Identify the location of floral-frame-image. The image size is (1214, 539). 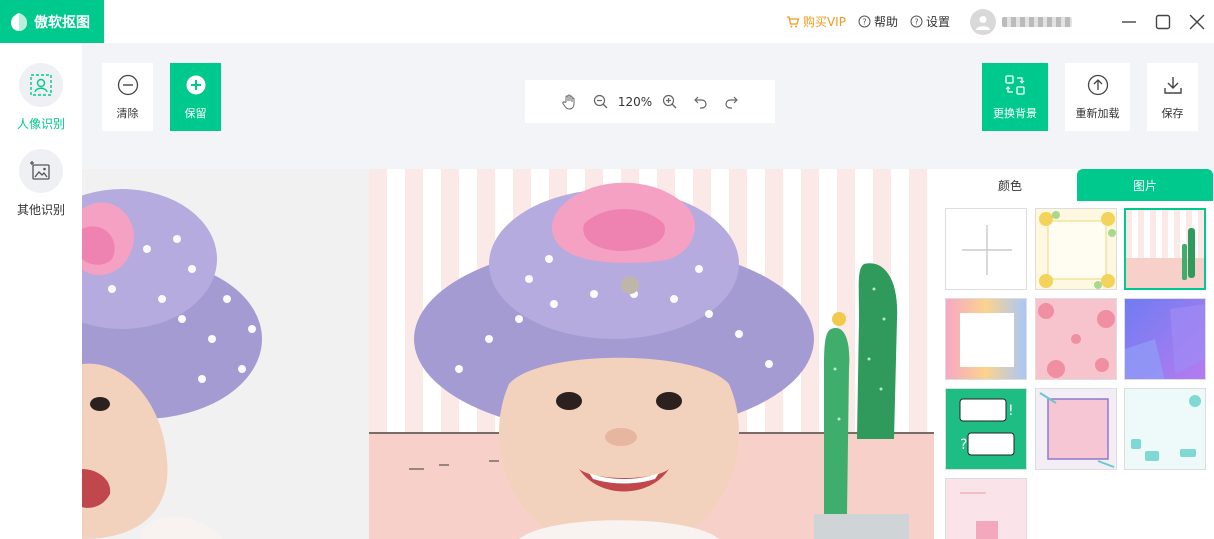
(1077, 250).